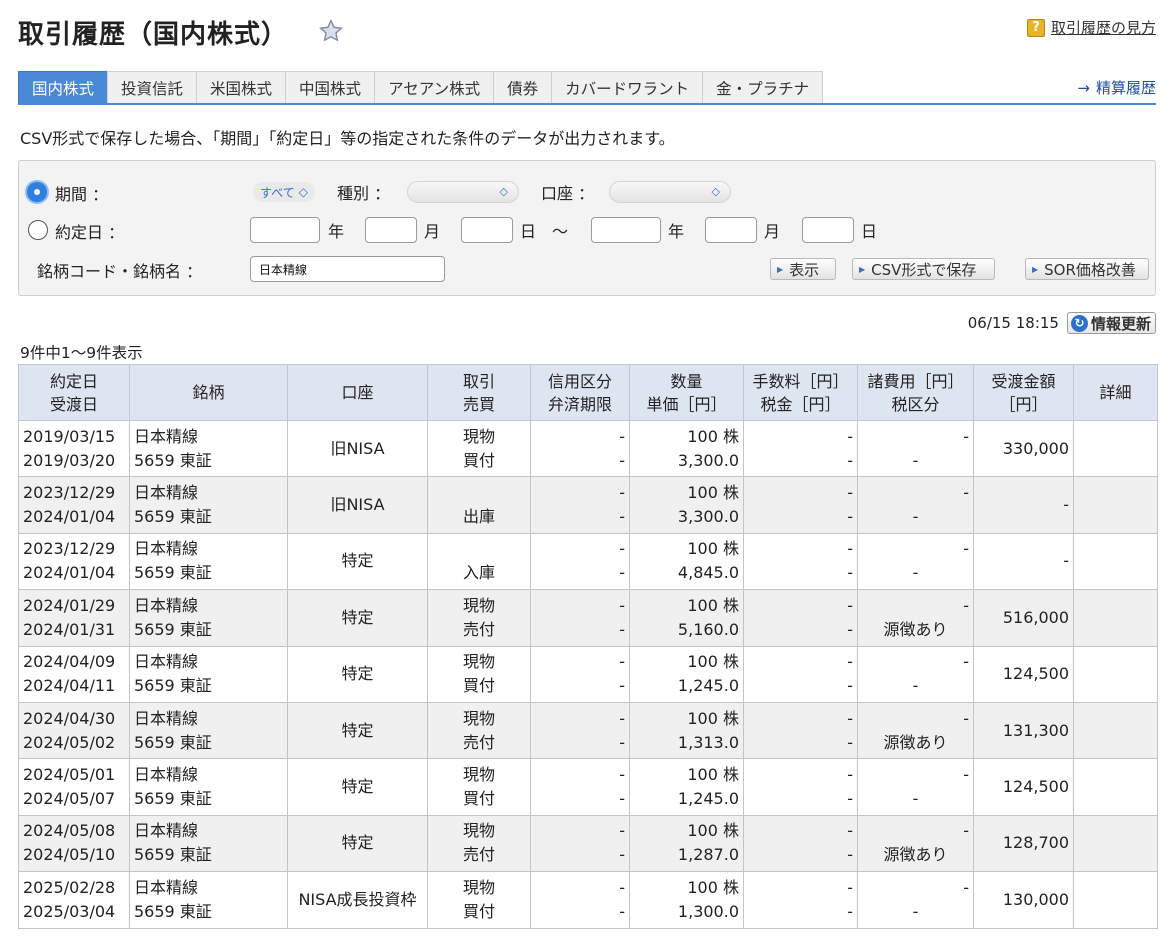 The image size is (1172, 952). What do you see at coordinates (763, 87) in the screenshot?
I see `tab-7: 金・プラチナ` at bounding box center [763, 87].